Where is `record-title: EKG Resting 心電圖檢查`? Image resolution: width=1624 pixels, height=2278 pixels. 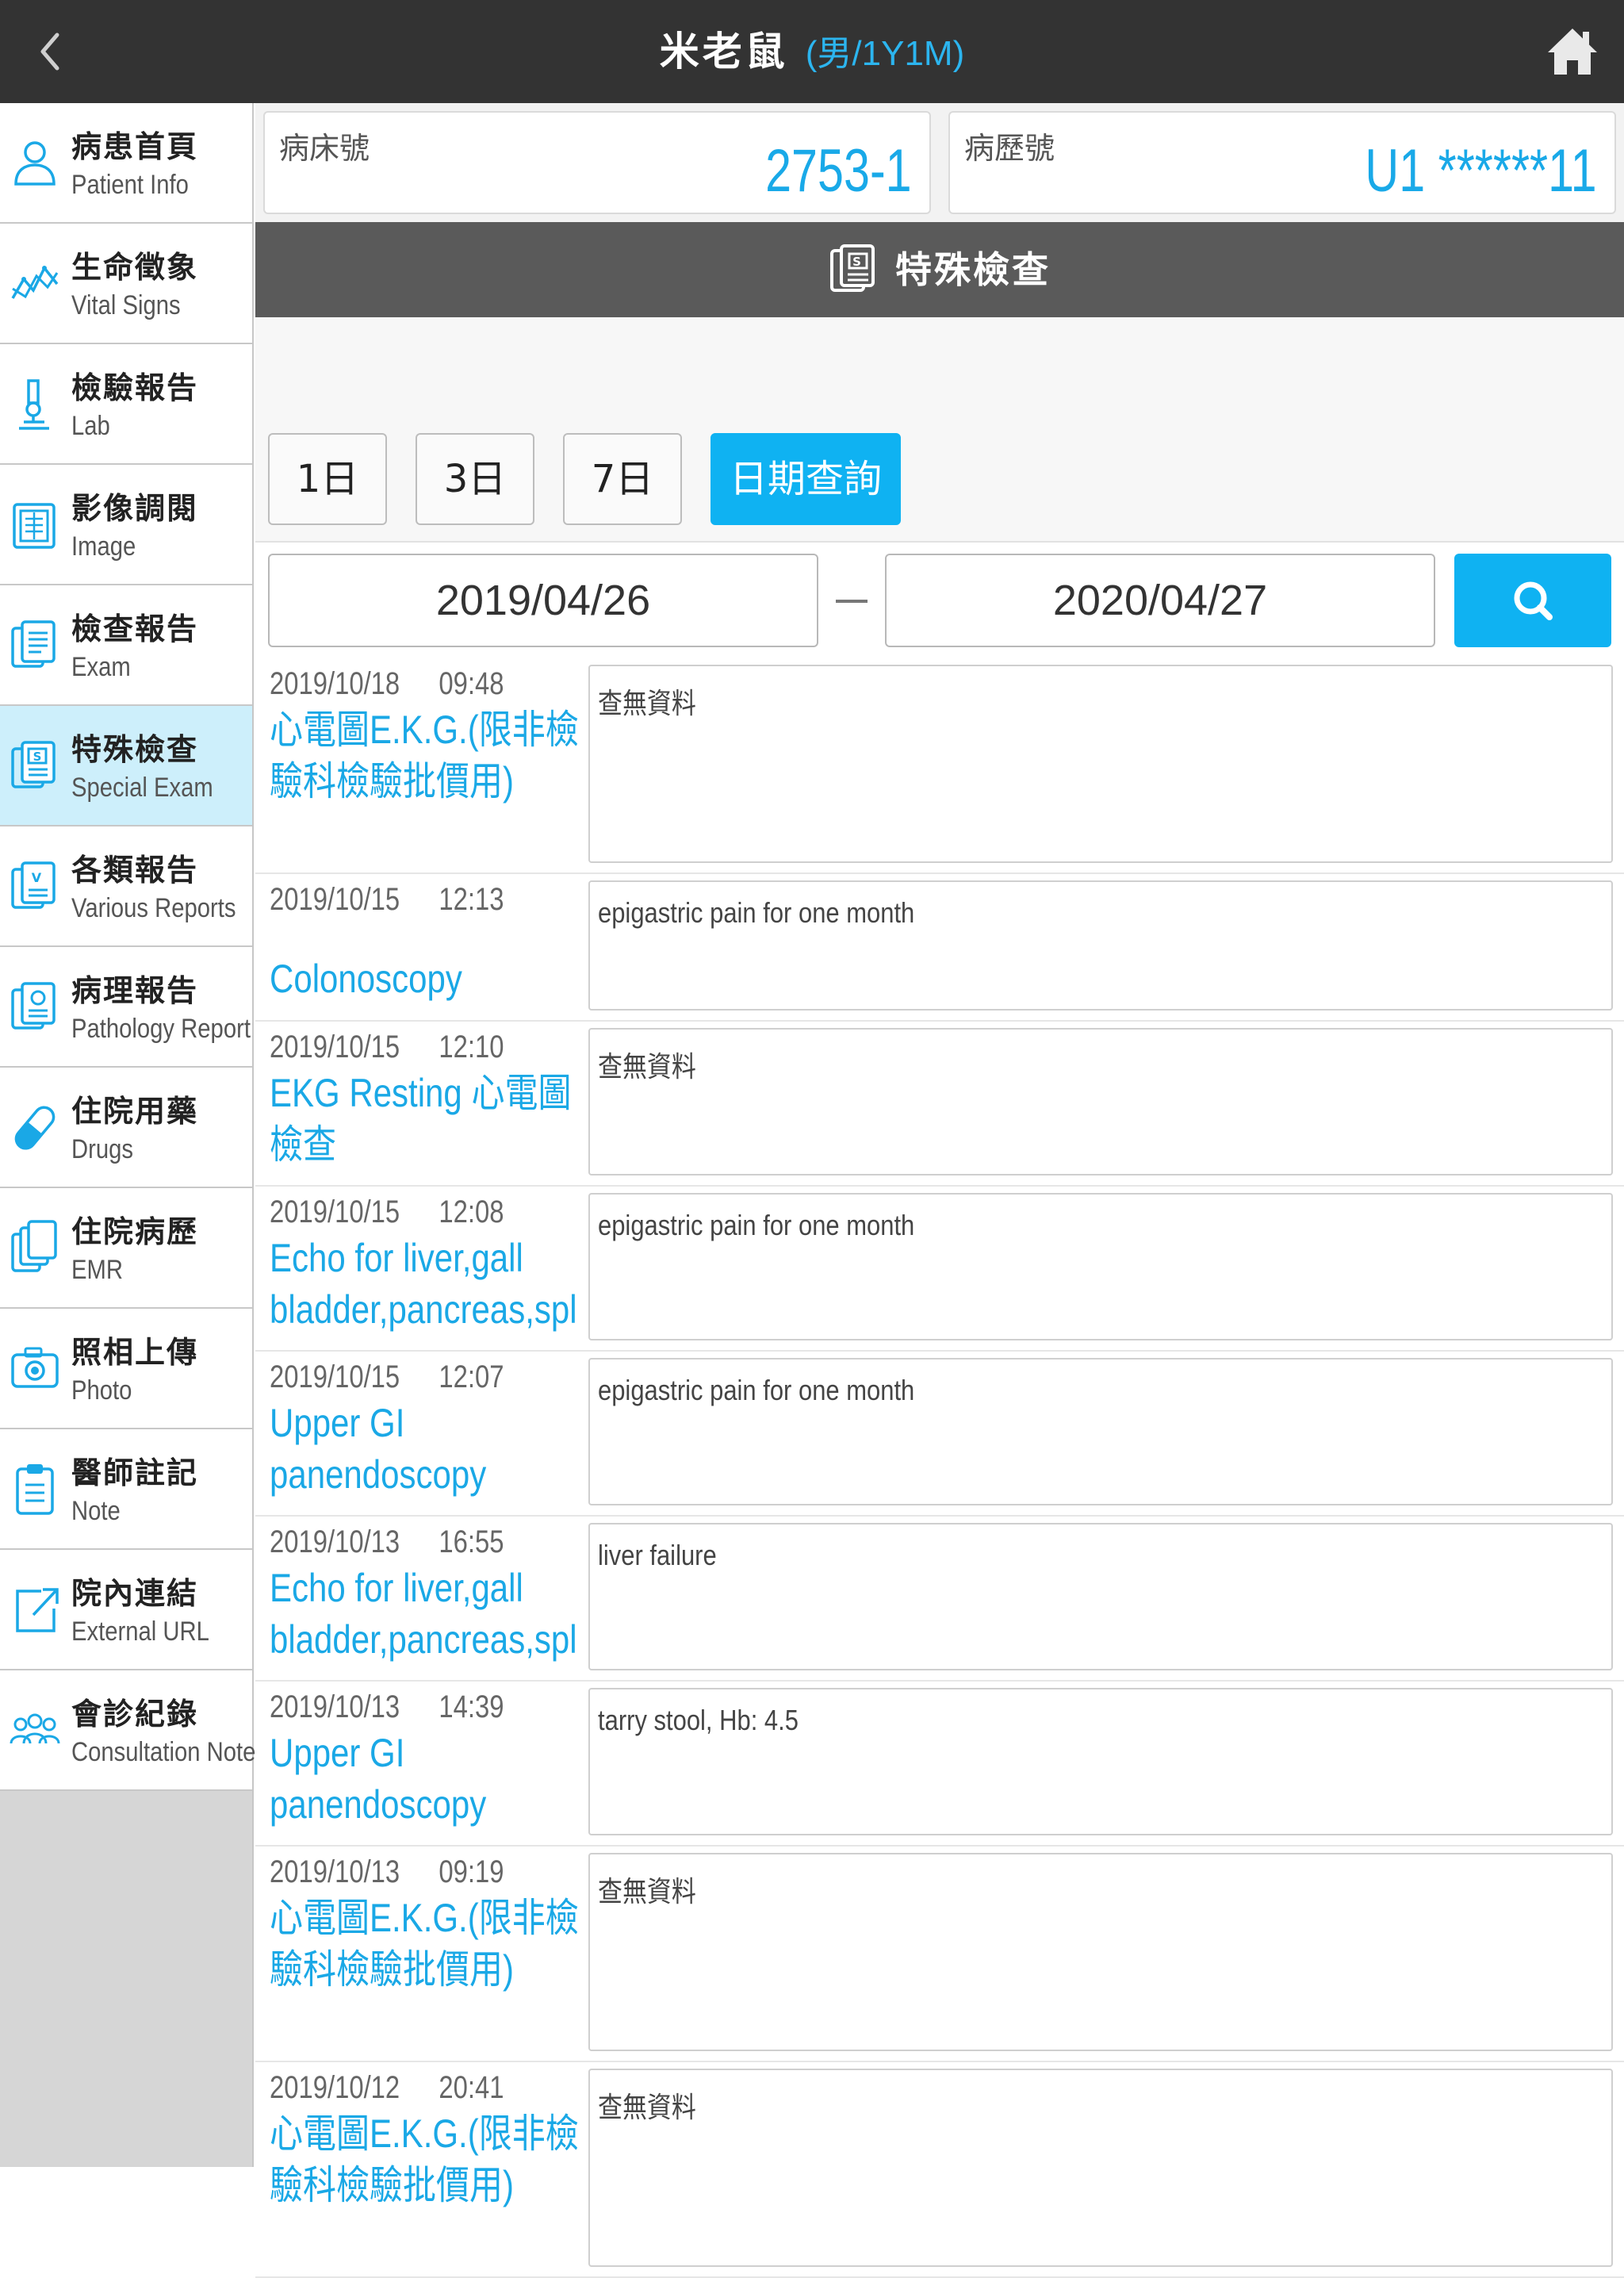
record-title: EKG Resting 心電圖檢查 is located at coordinates (436, 1119).